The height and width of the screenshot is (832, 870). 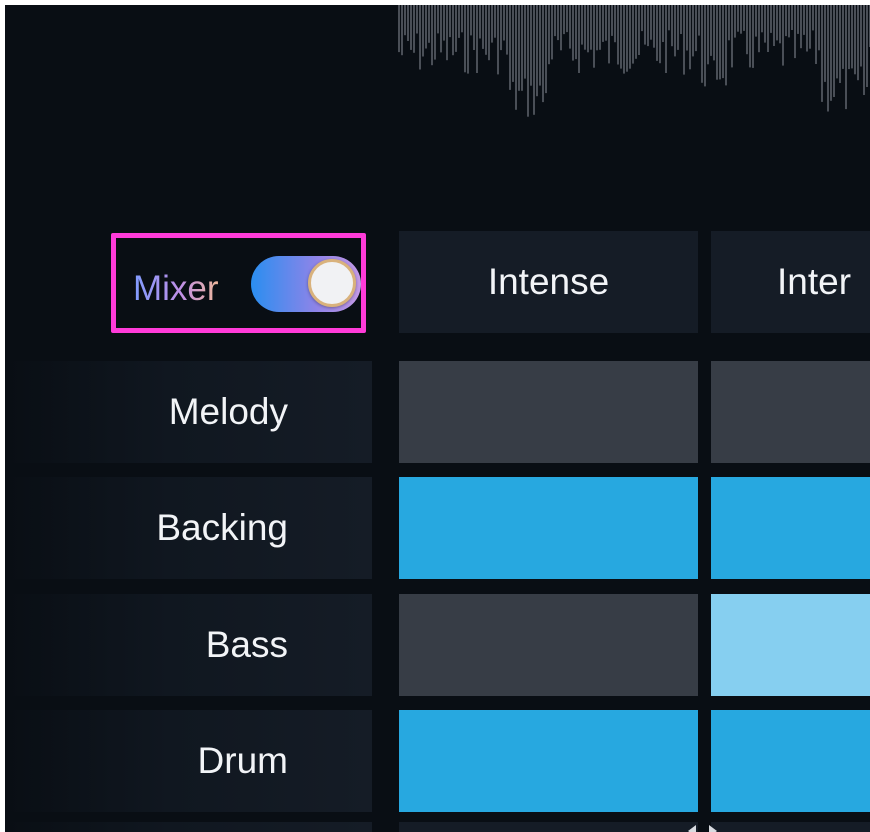 What do you see at coordinates (188, 528) in the screenshot?
I see `row-label-backing: Backing` at bounding box center [188, 528].